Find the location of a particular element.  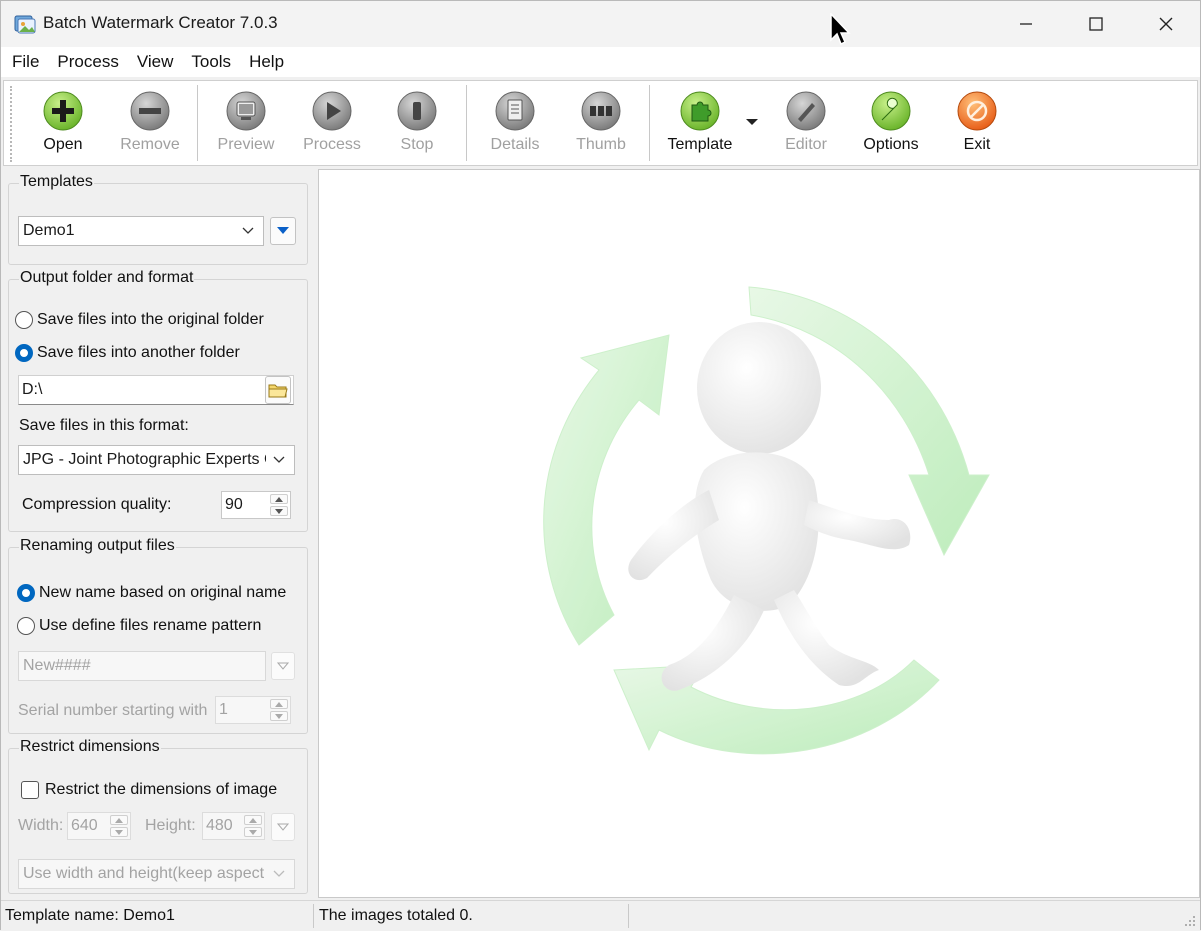

editor-label: Editor is located at coordinates (806, 144).